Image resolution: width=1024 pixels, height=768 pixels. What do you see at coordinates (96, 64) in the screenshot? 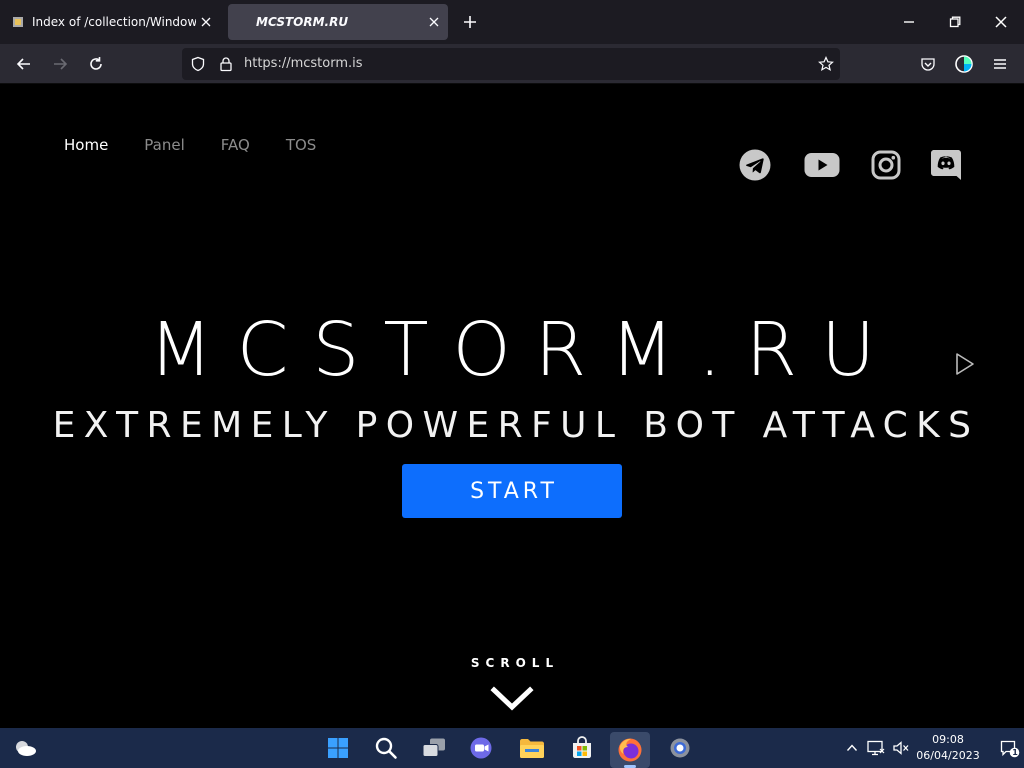
I see `reload-icon` at bounding box center [96, 64].